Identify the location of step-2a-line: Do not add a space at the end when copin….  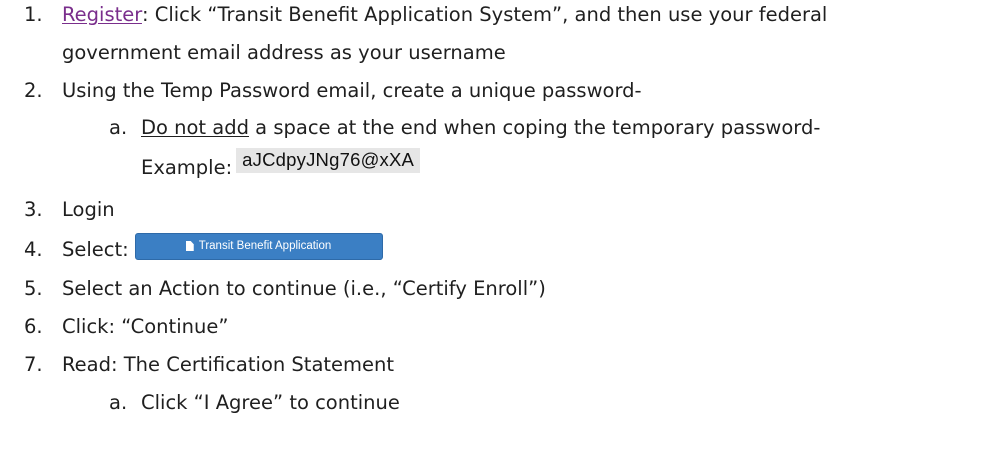
(480, 128).